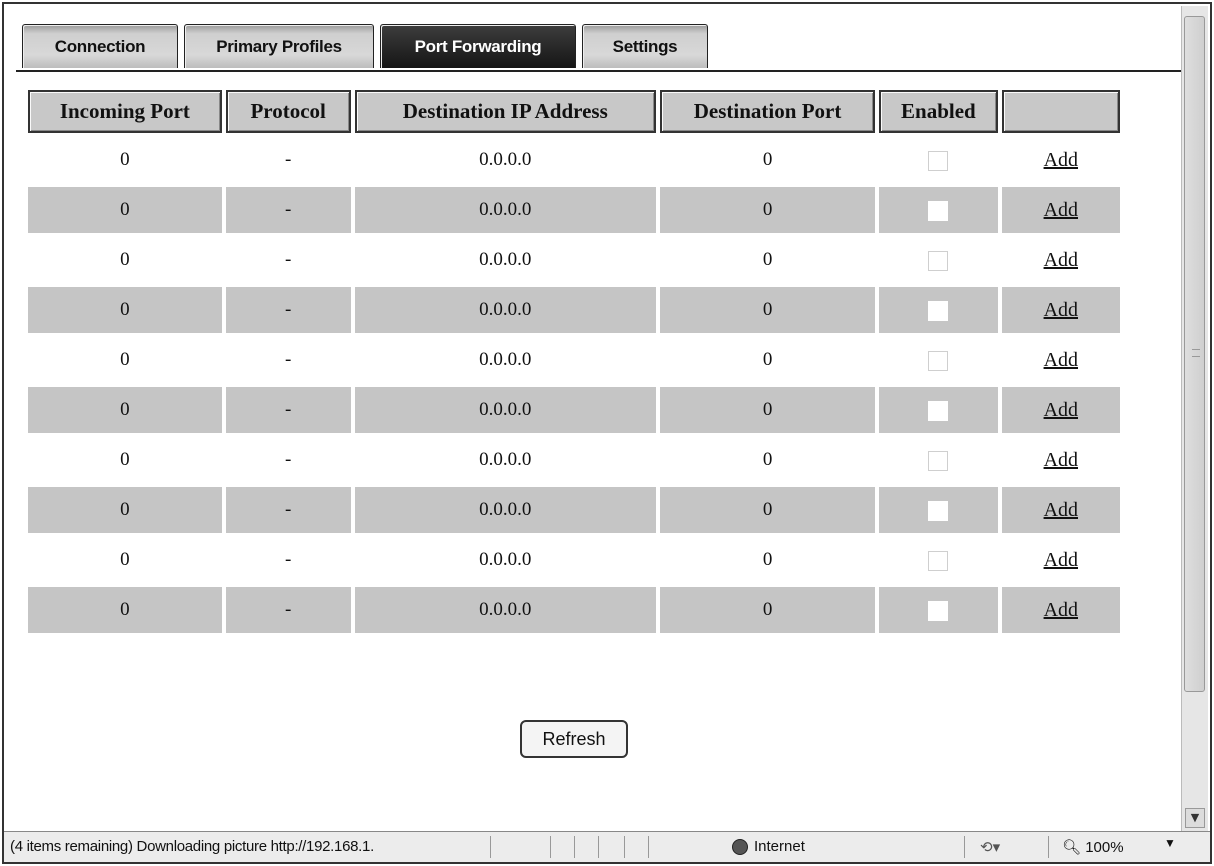 The height and width of the screenshot is (866, 1214). I want to click on column-header-destination-port: Destination Port, so click(767, 111).